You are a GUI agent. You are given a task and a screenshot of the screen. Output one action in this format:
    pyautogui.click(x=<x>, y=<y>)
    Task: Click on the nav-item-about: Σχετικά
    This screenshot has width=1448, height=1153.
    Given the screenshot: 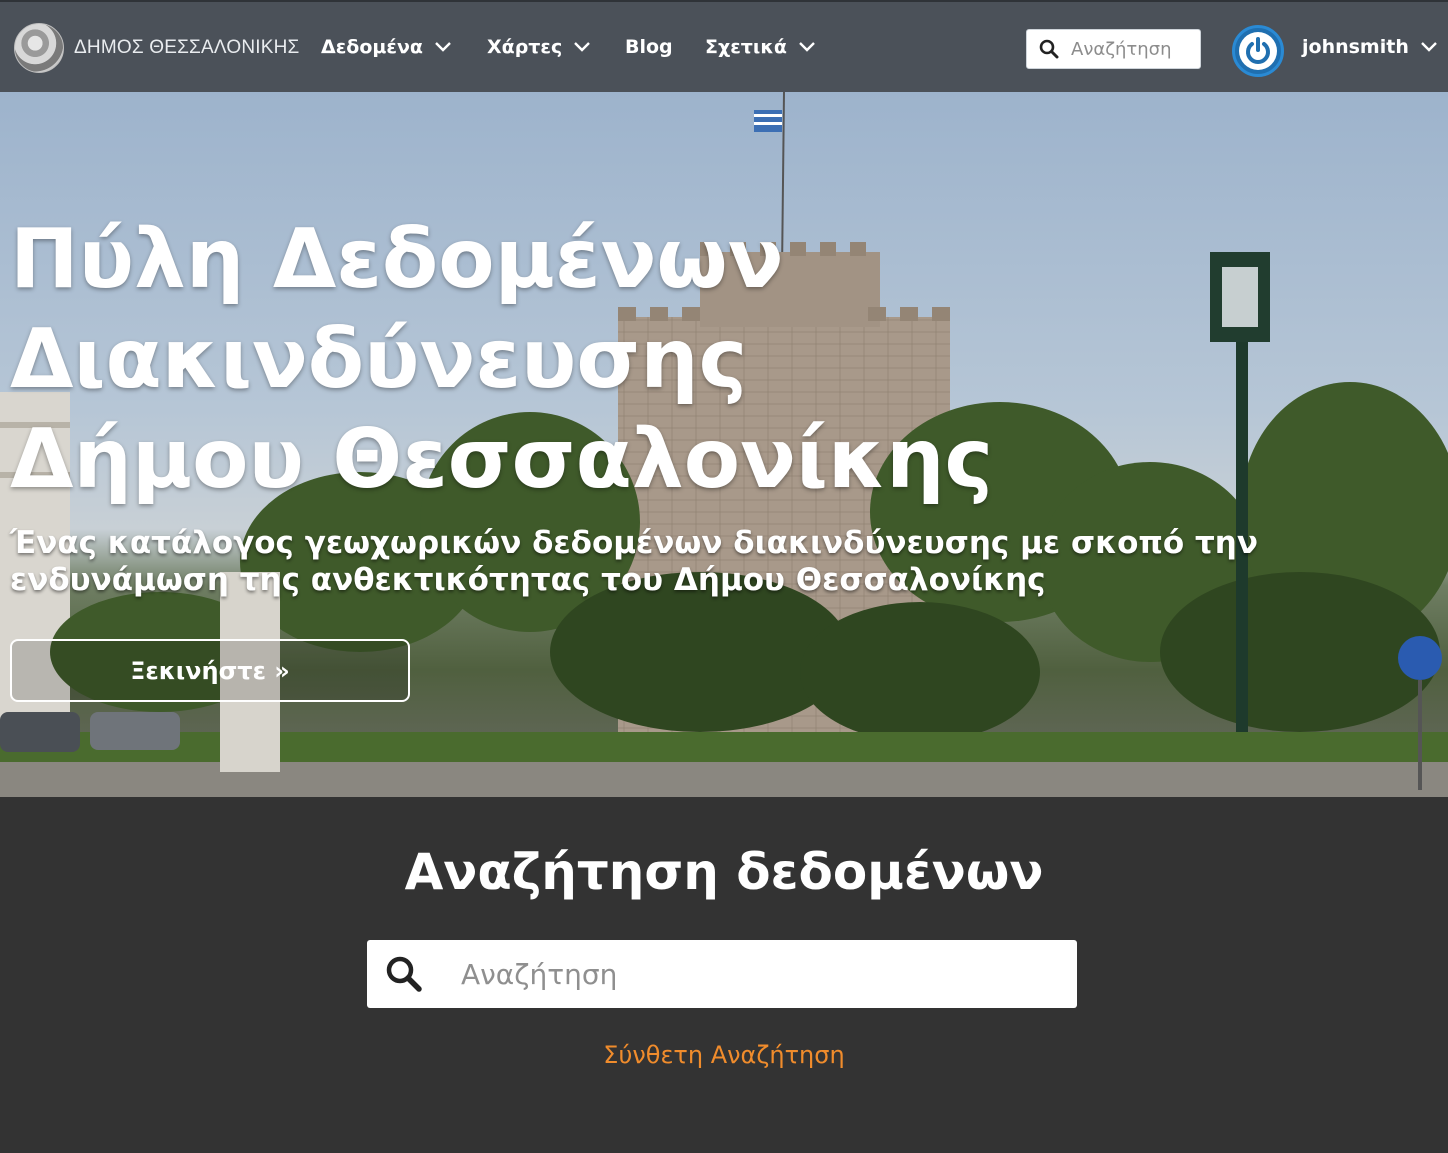 What is the action you would take?
    pyautogui.click(x=760, y=47)
    